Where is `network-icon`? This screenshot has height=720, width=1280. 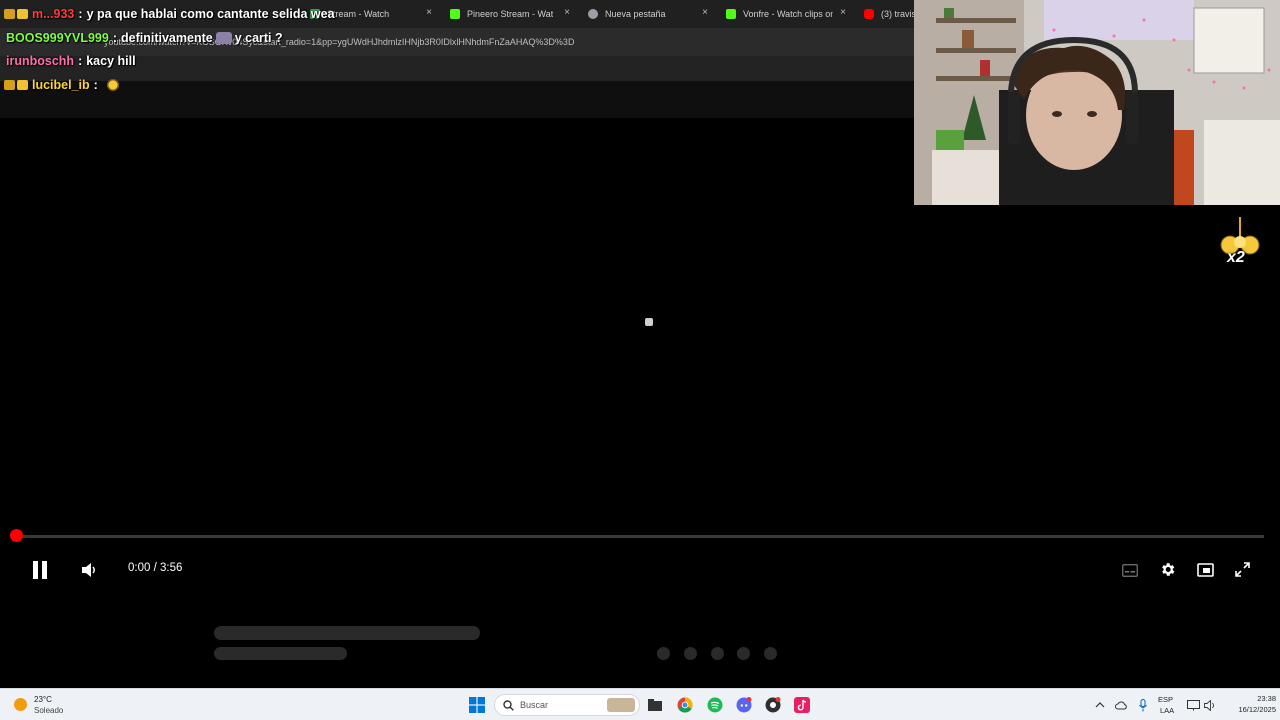
network-icon is located at coordinates (1193, 704).